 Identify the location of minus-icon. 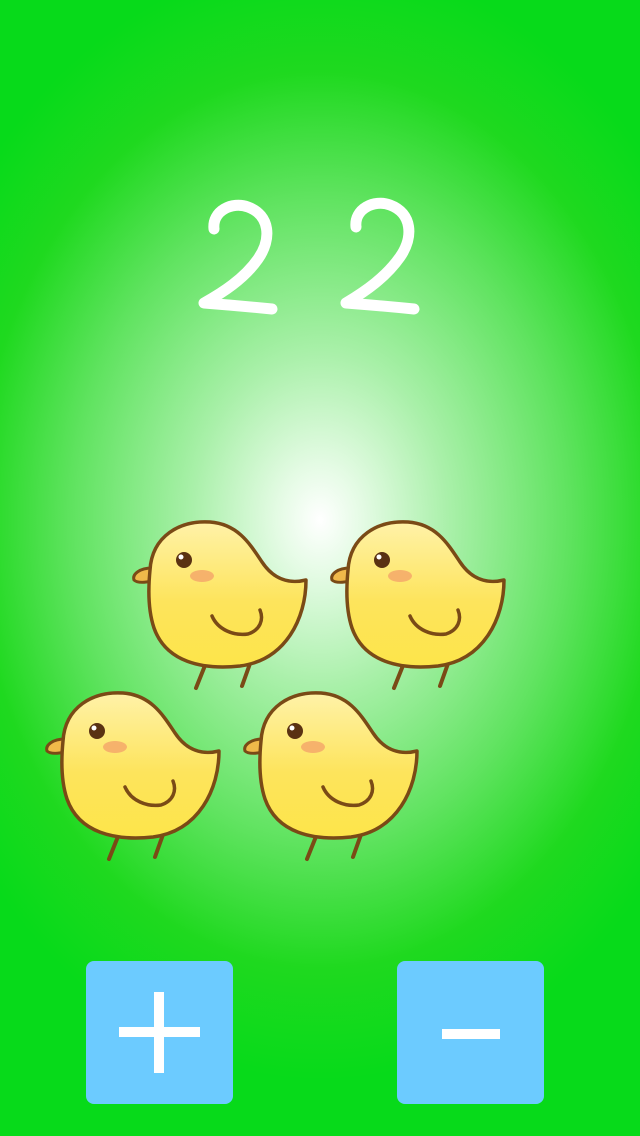
(471, 1034).